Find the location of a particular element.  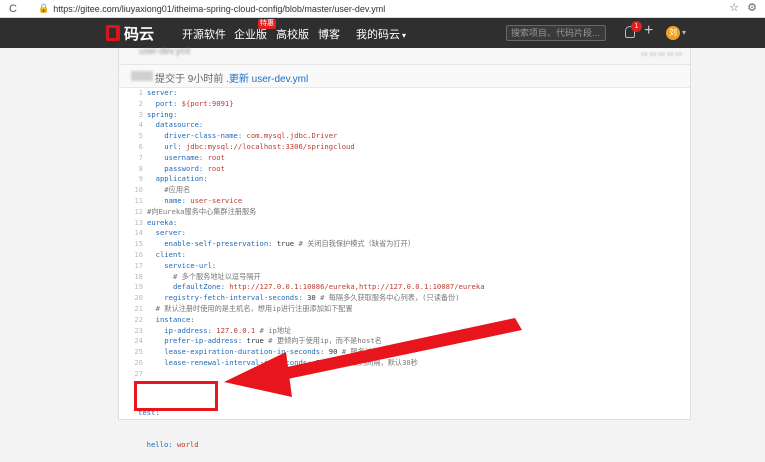

line-number: 9 is located at coordinates (140, 179).